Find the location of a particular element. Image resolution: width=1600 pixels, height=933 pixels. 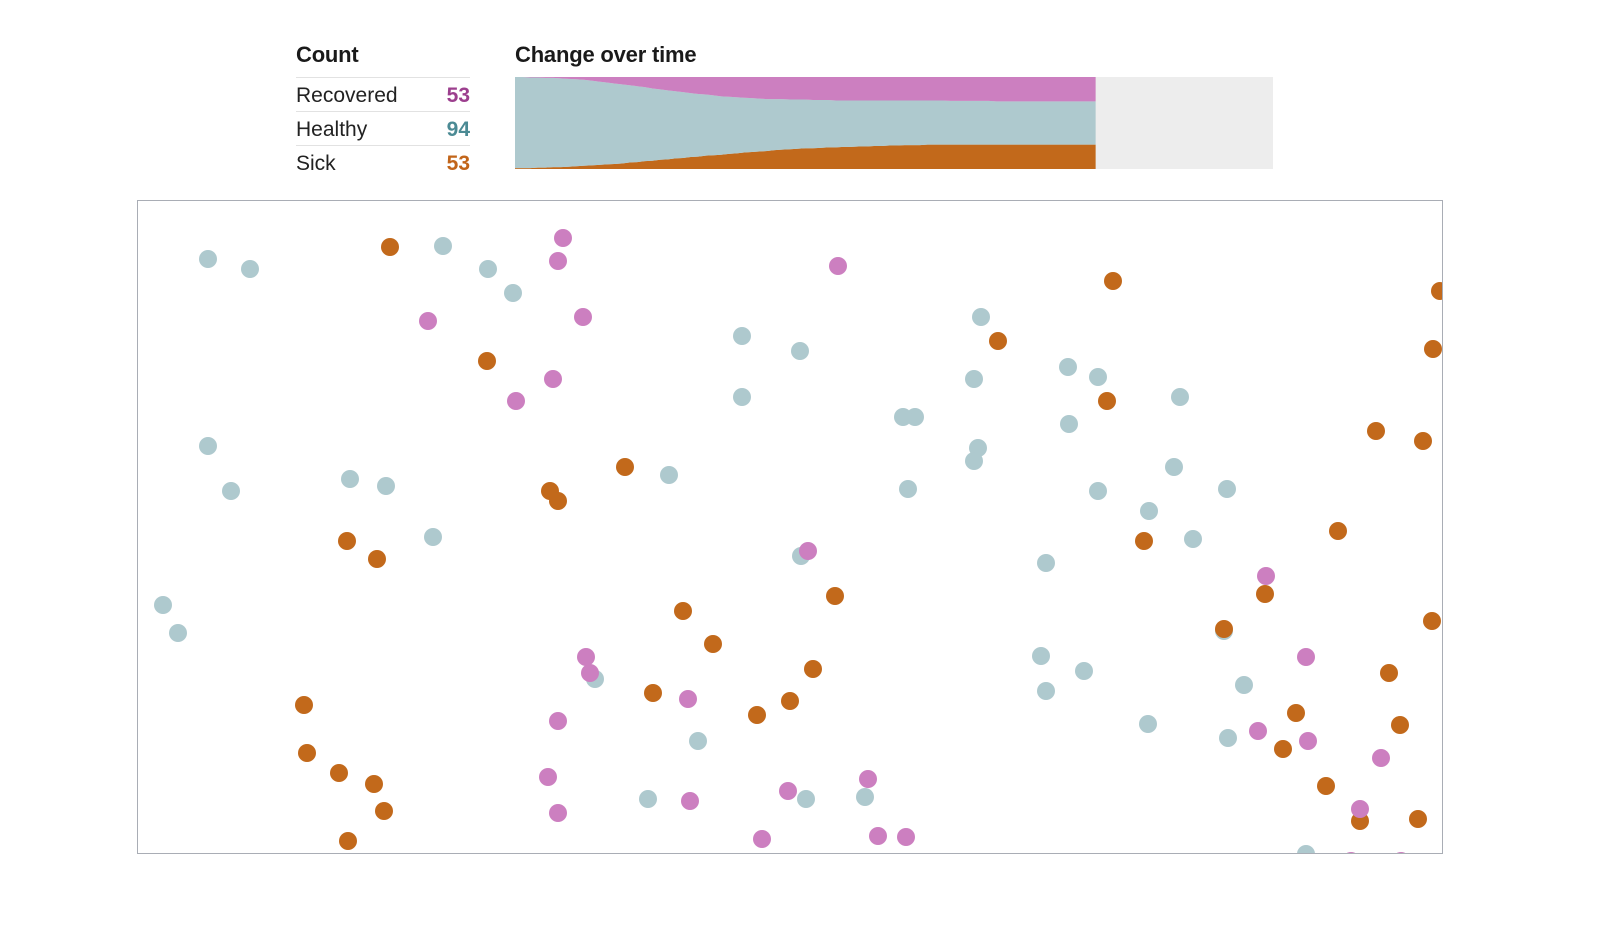

count-panel-title: Count is located at coordinates (327, 54).